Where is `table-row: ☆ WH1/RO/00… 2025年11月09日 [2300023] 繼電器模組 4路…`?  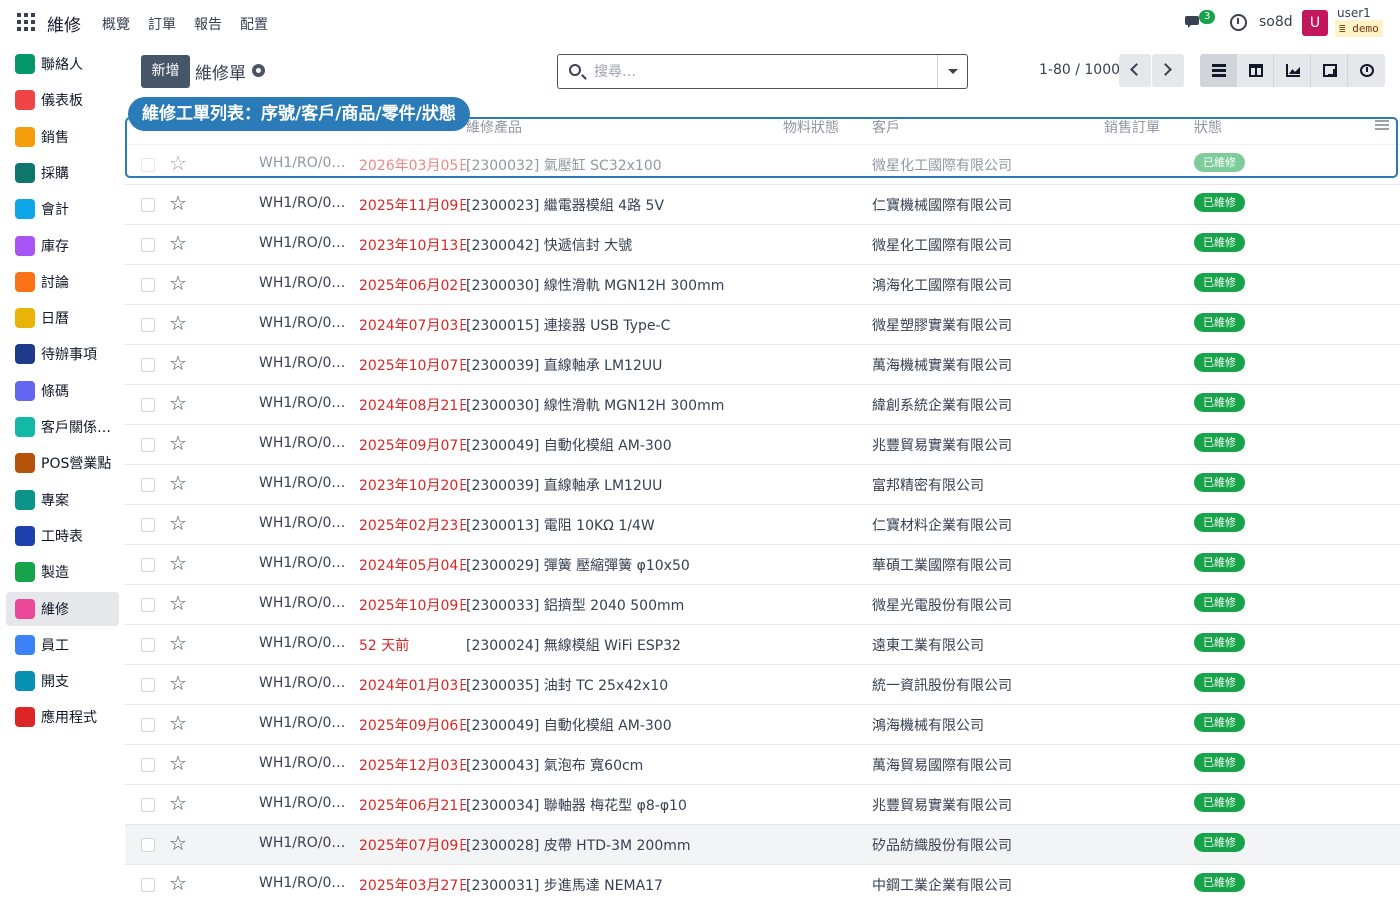
table-row: ☆ WH1/RO/00… 2025年11月09日 [2300023] 繼電器模組 4路… is located at coordinates (762, 205).